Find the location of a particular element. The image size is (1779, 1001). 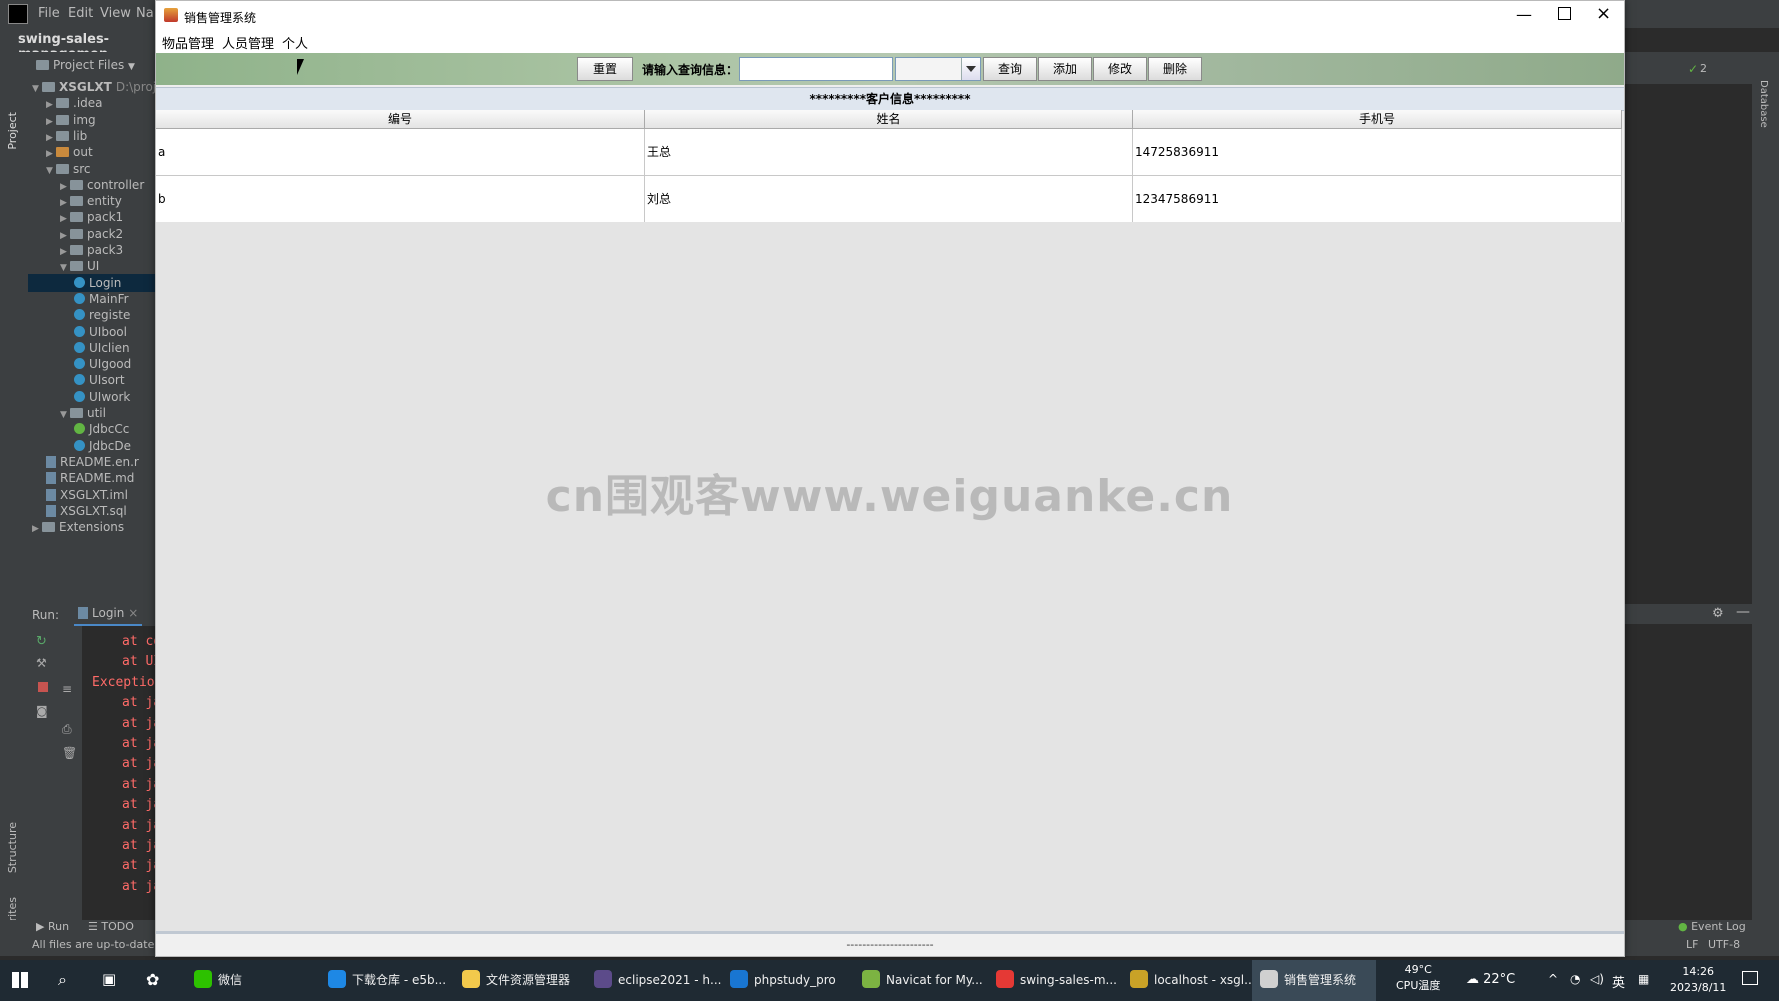

cell-id: b is located at coordinates (400, 199).